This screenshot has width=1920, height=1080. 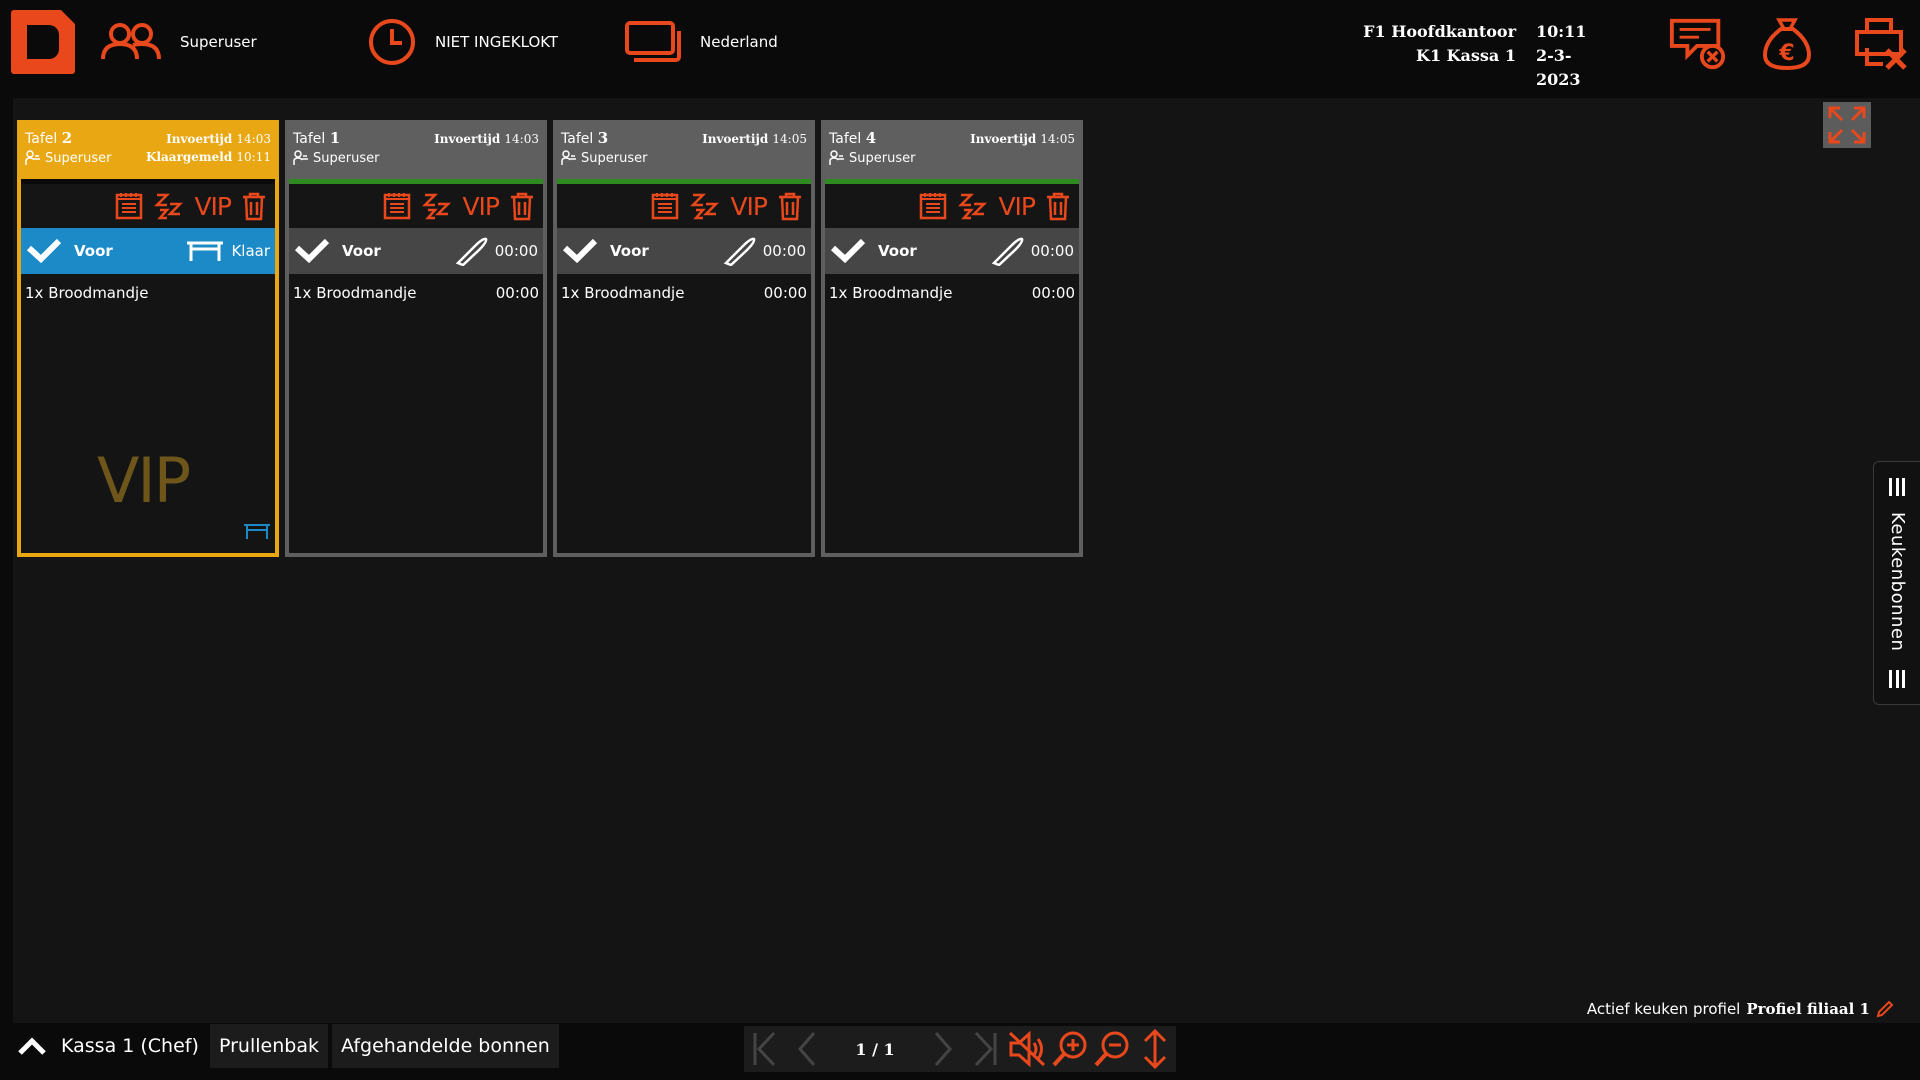 I want to click on zoom-in-icon, so click(x=1069, y=1049).